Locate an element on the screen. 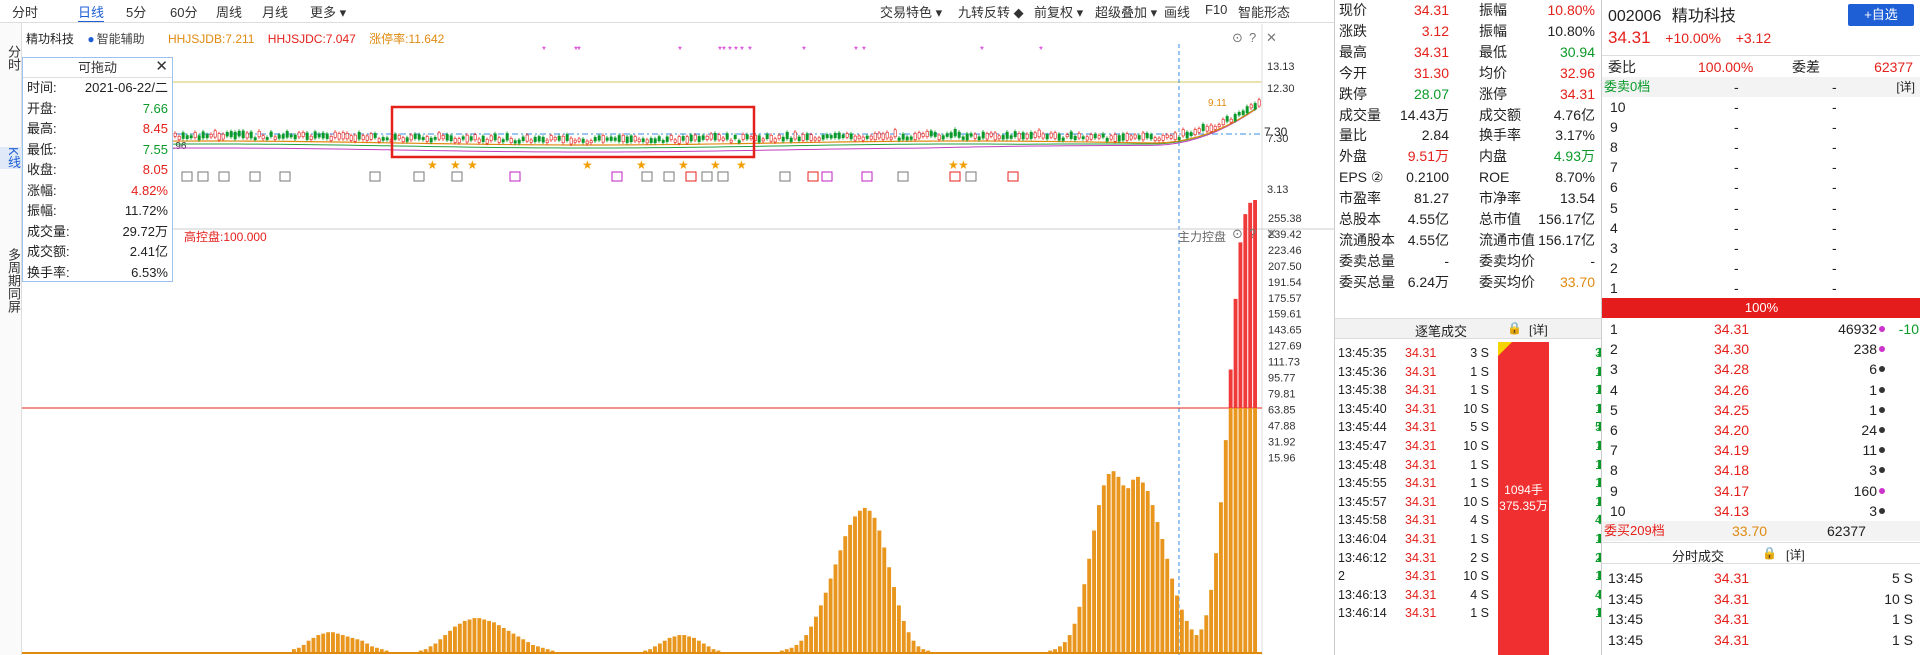 Image resolution: width=1920 pixels, height=655 pixels. panel-help-icon: ? is located at coordinates (1252, 233).